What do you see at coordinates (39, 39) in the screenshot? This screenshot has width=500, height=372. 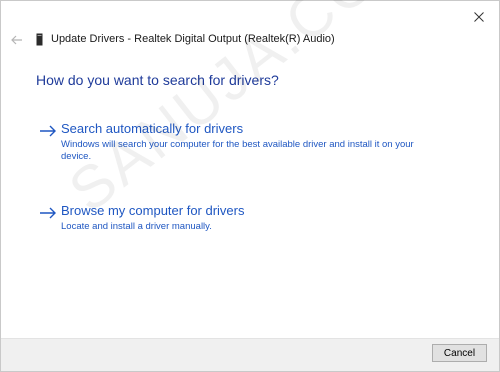 I see `audio-device-icon` at bounding box center [39, 39].